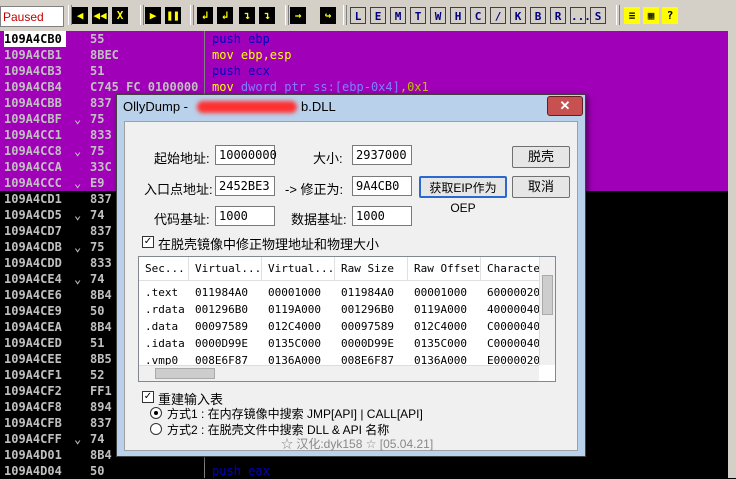 Image resolution: width=736 pixels, height=479 pixels. I want to click on disasm-row: 109A4CB3 51 push ecx, so click(364, 71).